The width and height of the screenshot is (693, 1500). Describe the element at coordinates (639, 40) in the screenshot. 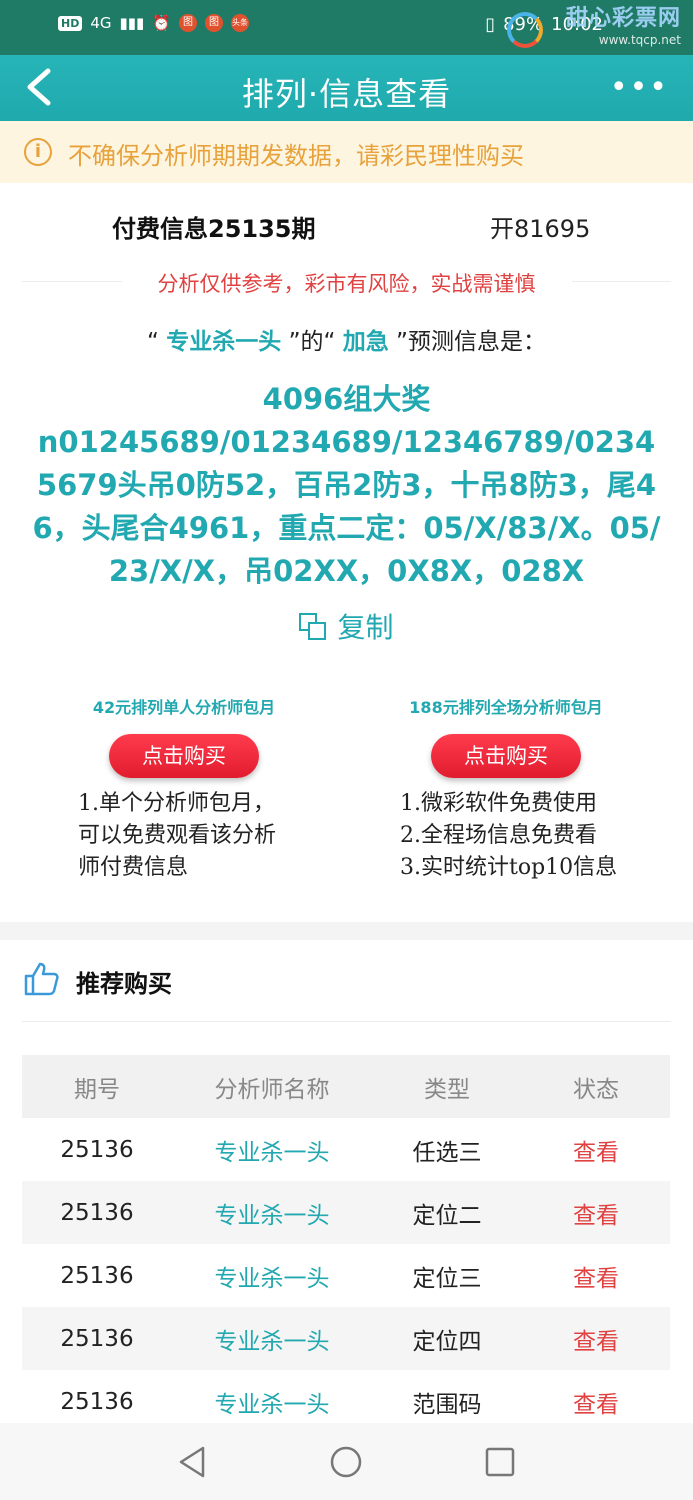

I see `watermark-url: www.tqcp.net` at that location.